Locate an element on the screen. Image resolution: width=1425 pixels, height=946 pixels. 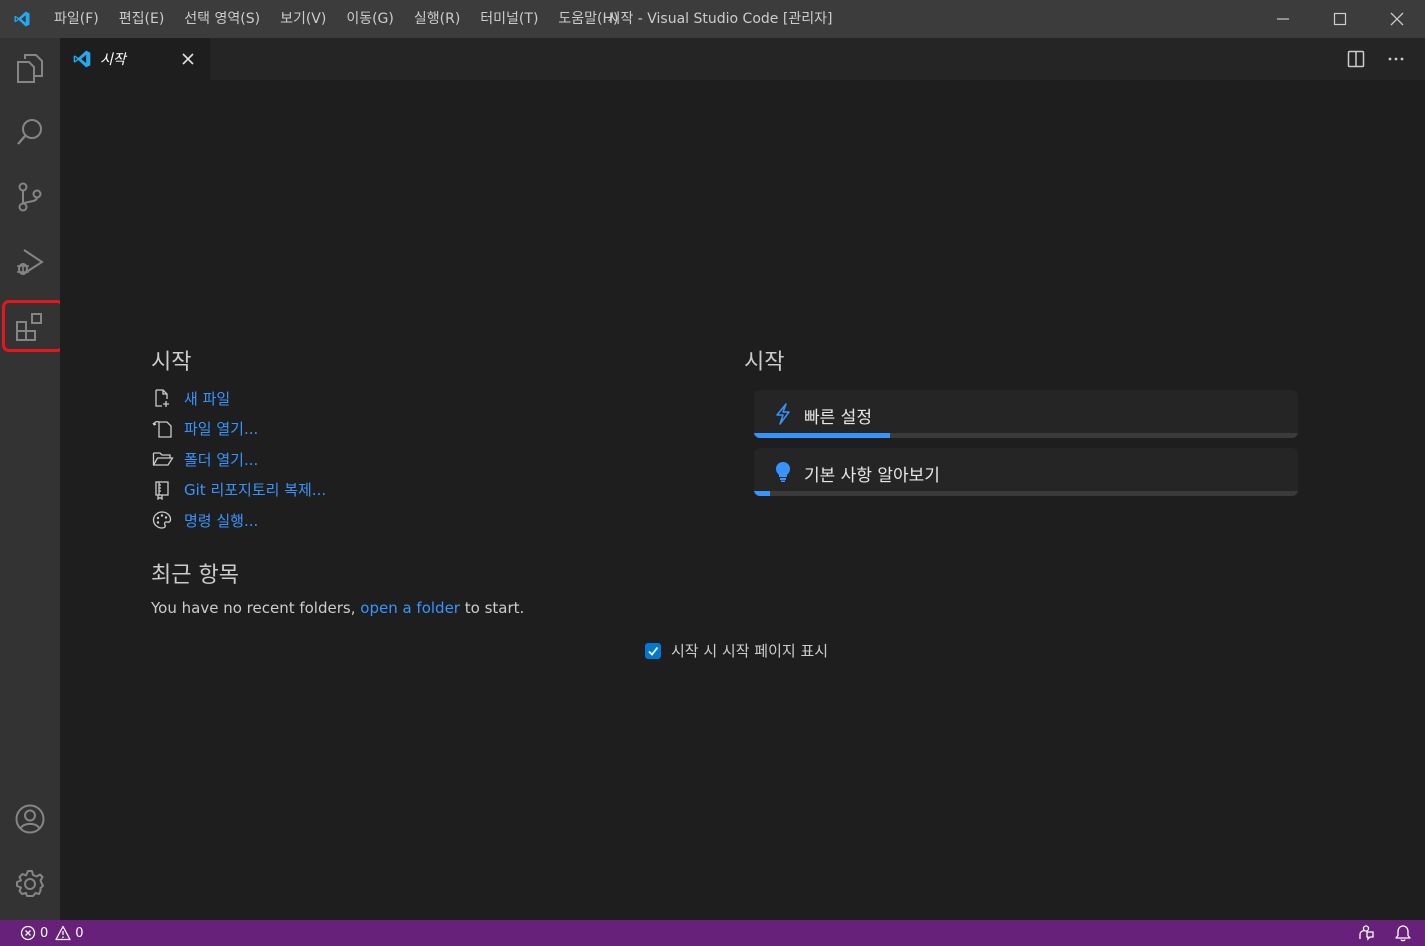
editor-actions is located at coordinates (1376, 59).